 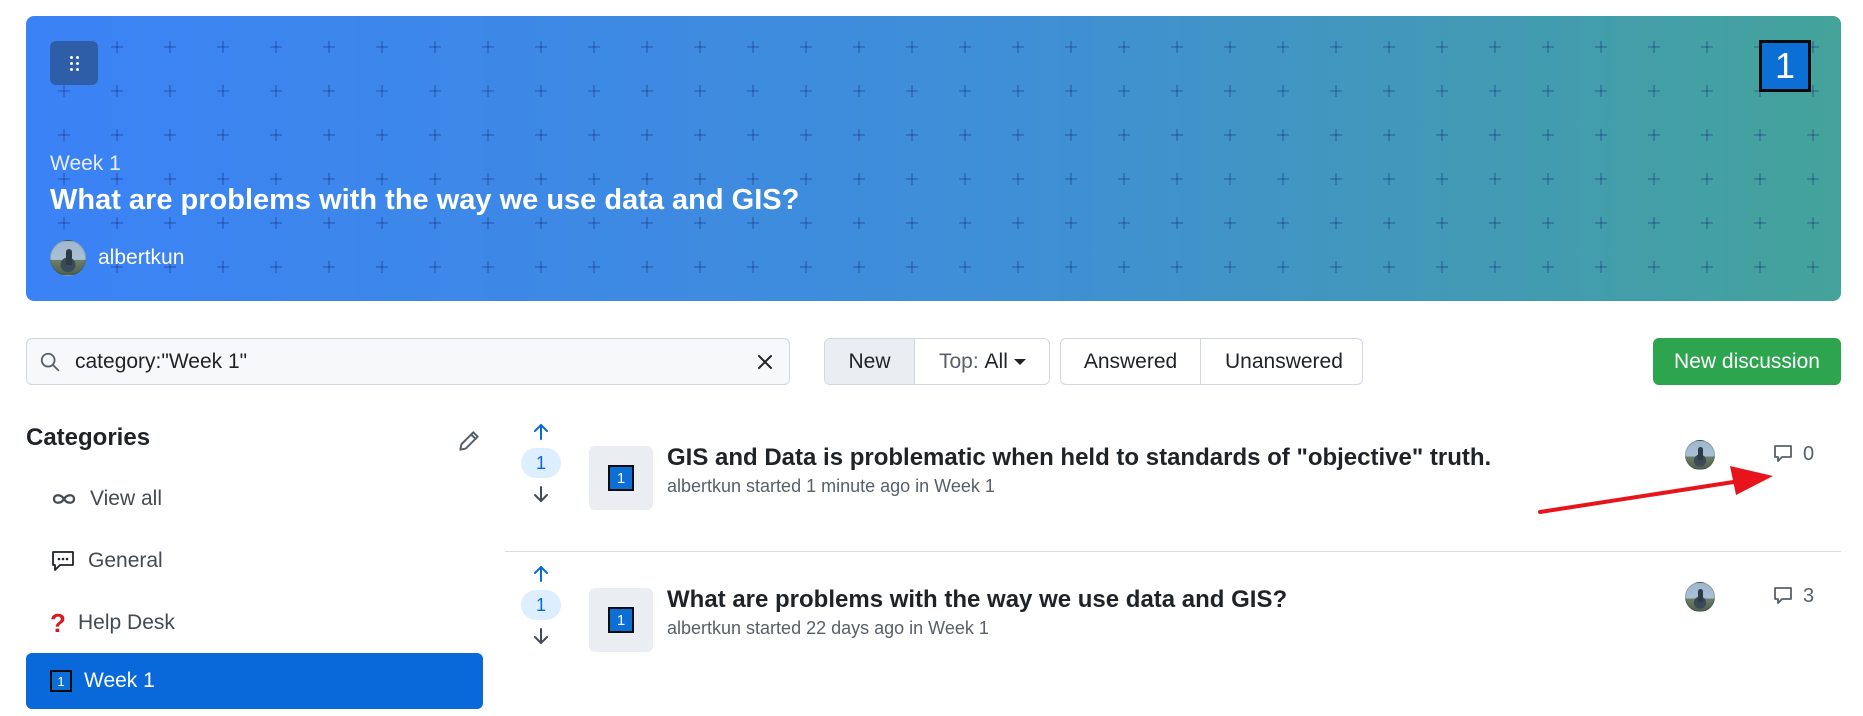 I want to click on grid-dots-icon, so click(x=74, y=63).